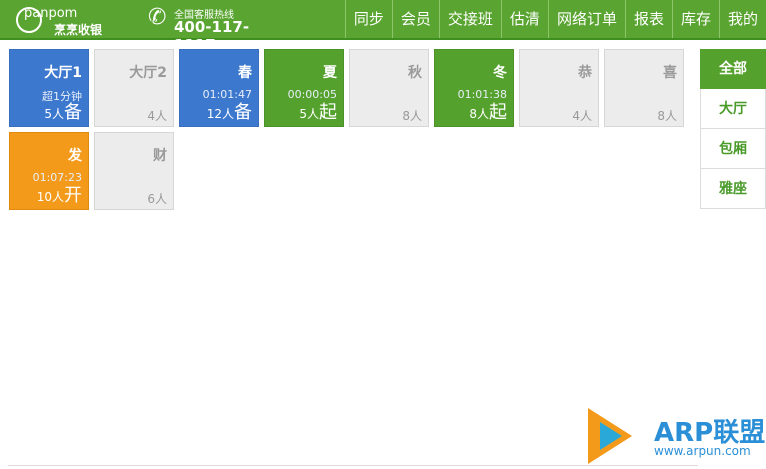 This screenshot has height=469, width=766. What do you see at coordinates (733, 149) in the screenshot?
I see `filter-private-room: 包厢` at bounding box center [733, 149].